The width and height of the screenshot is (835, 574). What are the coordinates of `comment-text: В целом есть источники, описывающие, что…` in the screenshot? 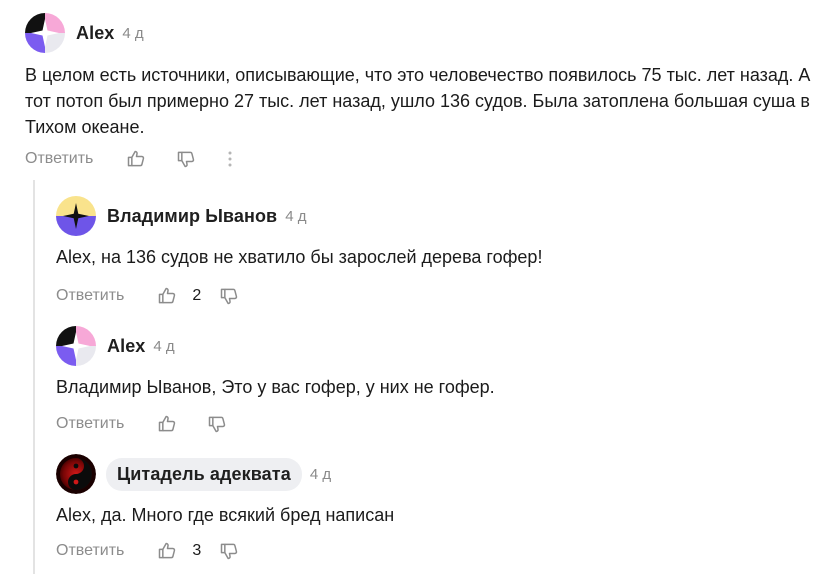 It's located at (418, 101).